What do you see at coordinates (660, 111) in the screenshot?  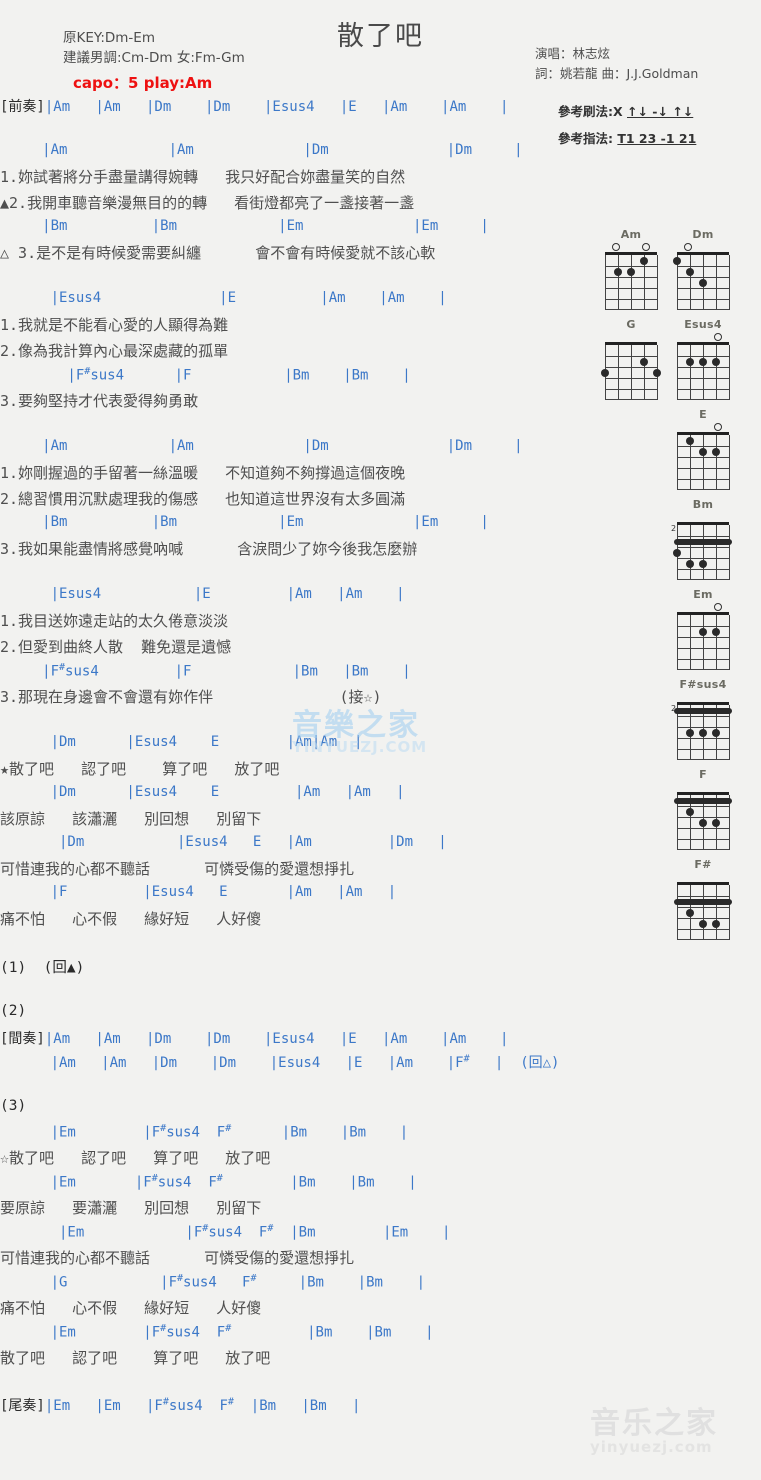 I see `strum-pattern: ↑↓ -↓ ↑↓` at bounding box center [660, 111].